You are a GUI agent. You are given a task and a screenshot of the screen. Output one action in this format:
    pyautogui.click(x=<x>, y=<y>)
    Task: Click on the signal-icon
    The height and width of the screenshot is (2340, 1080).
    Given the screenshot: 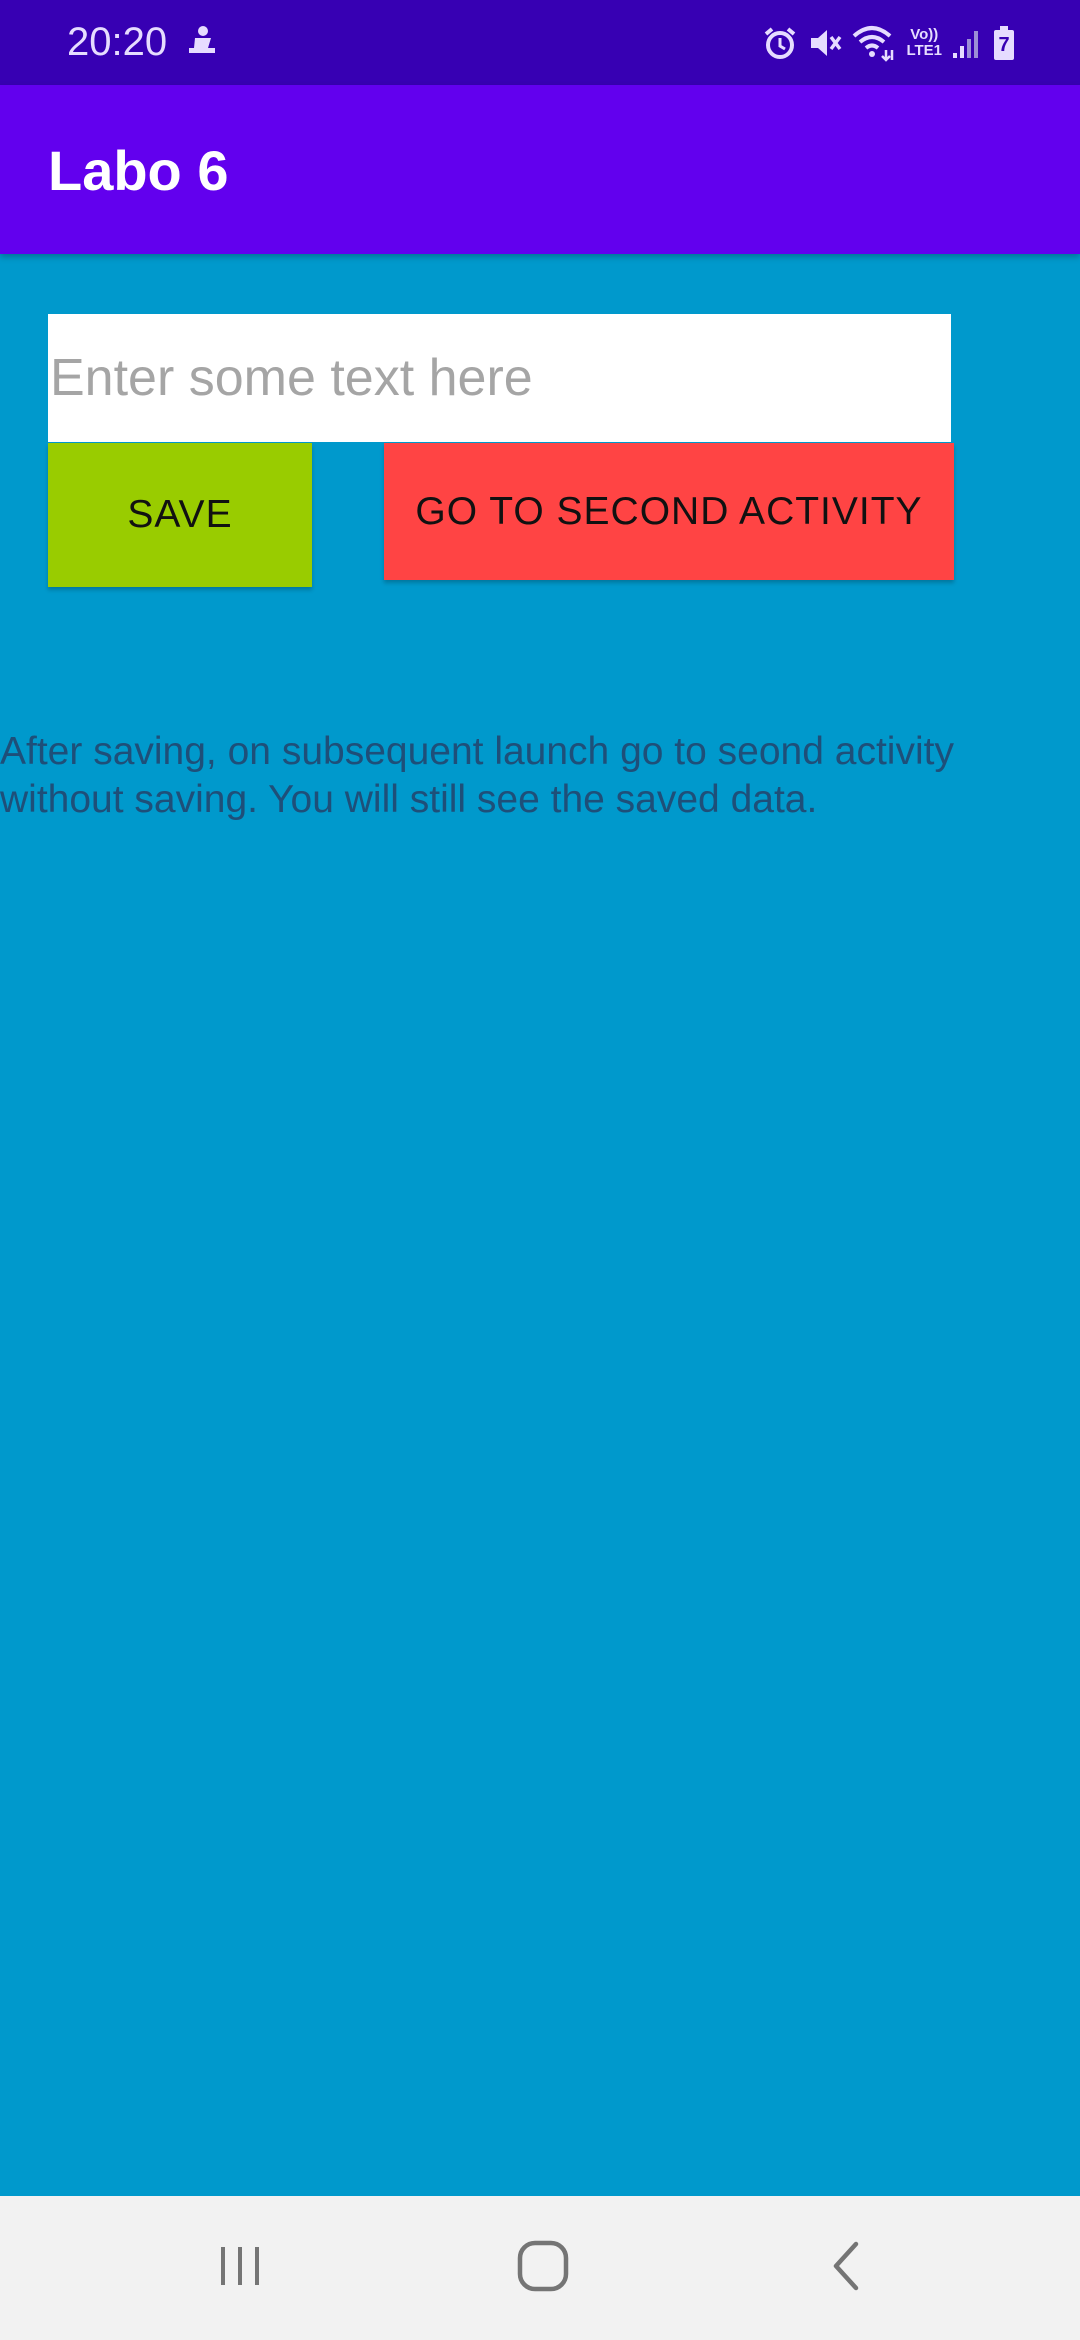 What is the action you would take?
    pyautogui.click(x=967, y=43)
    